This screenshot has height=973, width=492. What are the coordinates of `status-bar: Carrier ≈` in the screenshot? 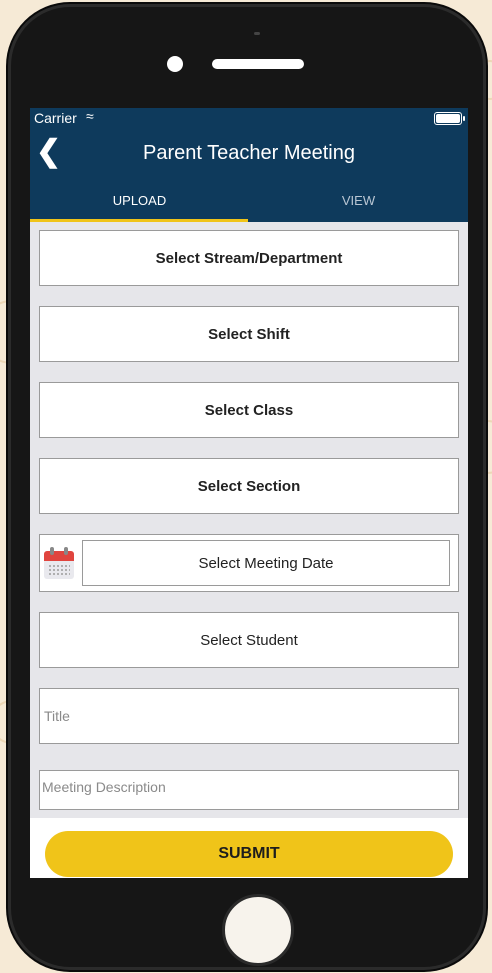 It's located at (249, 118).